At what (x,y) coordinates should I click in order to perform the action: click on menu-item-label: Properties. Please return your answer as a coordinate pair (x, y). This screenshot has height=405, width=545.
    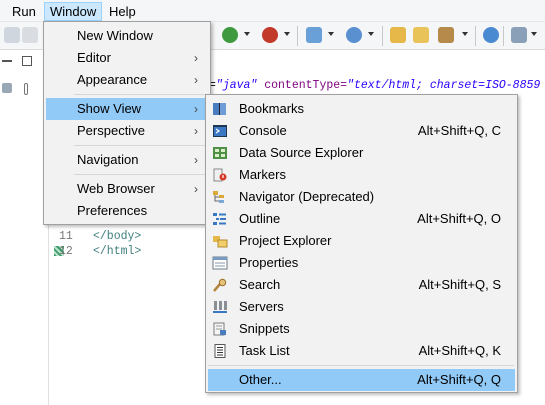
    Looking at the image, I should click on (269, 262).